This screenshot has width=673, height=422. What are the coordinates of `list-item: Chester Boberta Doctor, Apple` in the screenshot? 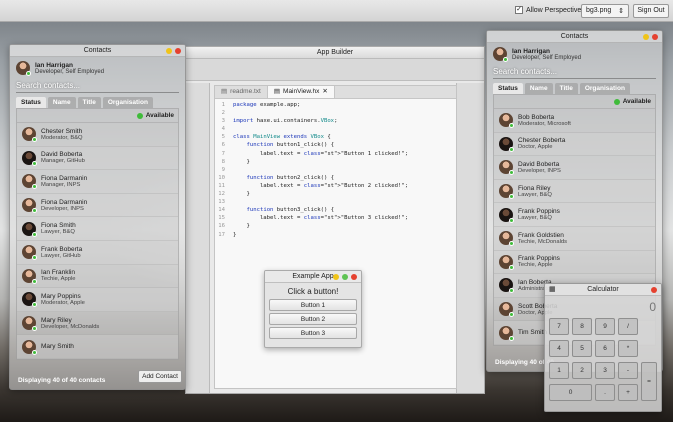 It's located at (574, 144).